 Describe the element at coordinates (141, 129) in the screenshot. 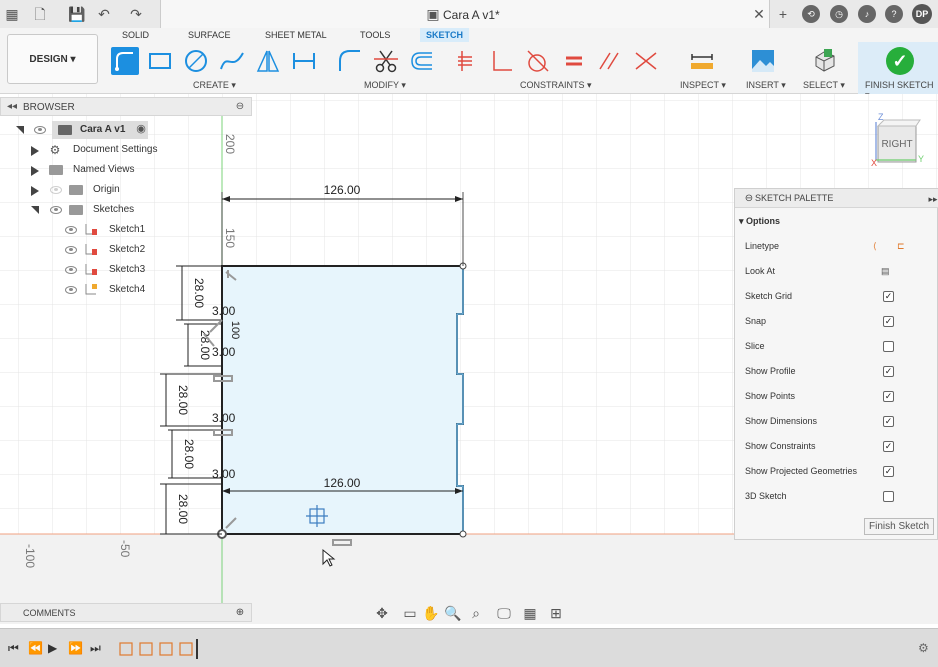

I see `activate-radio-icon: ◉` at that location.